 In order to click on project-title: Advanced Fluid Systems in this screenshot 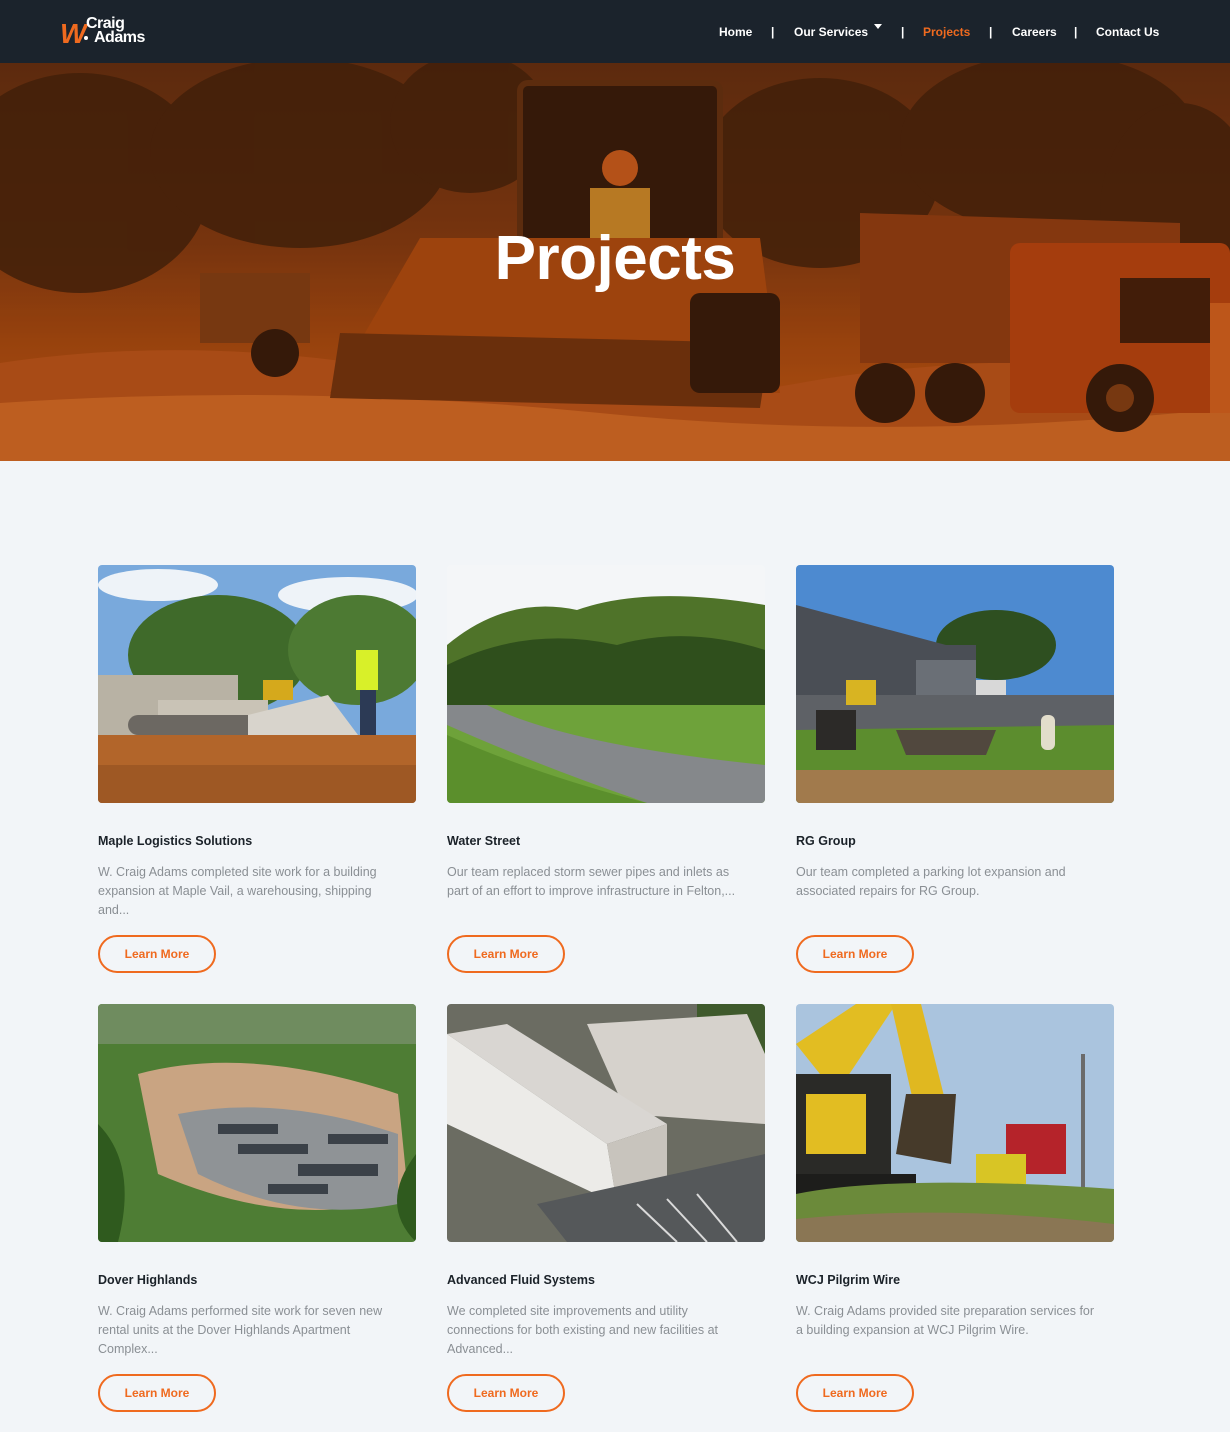, I will do `click(521, 1280)`.